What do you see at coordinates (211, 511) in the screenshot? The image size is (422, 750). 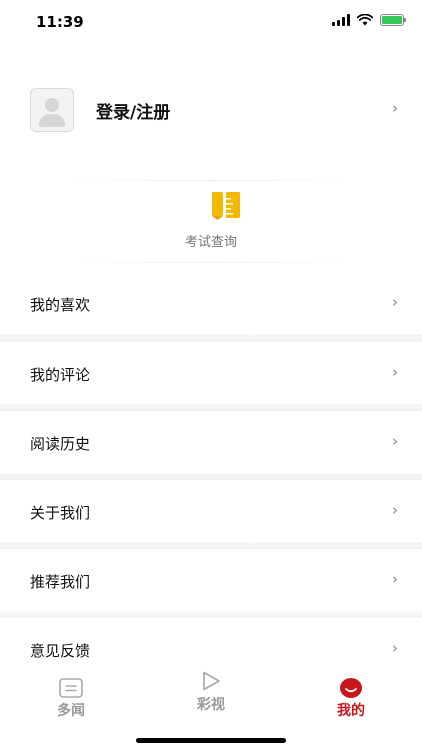 I see `menu-item-about-us: 关于我们 ›` at bounding box center [211, 511].